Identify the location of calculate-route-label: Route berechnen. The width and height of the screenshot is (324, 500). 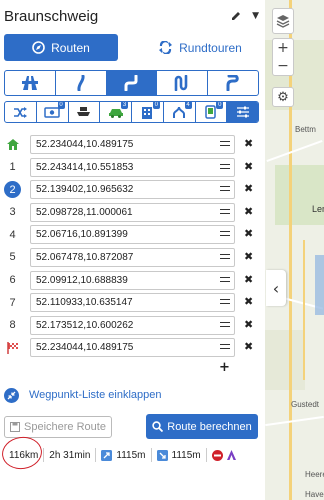
(209, 426).